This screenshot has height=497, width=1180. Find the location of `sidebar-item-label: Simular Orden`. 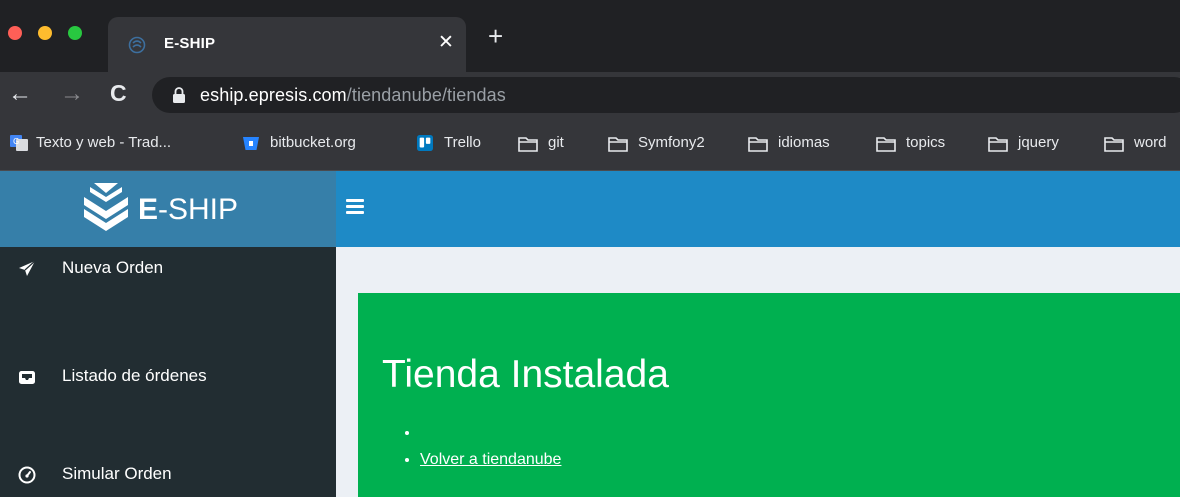

sidebar-item-label: Simular Orden is located at coordinates (117, 473).